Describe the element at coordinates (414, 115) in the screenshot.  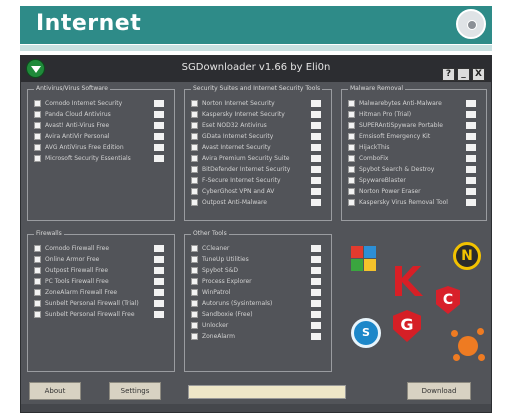
I see `checklist-item: Hitman Pro (Trial)` at that location.